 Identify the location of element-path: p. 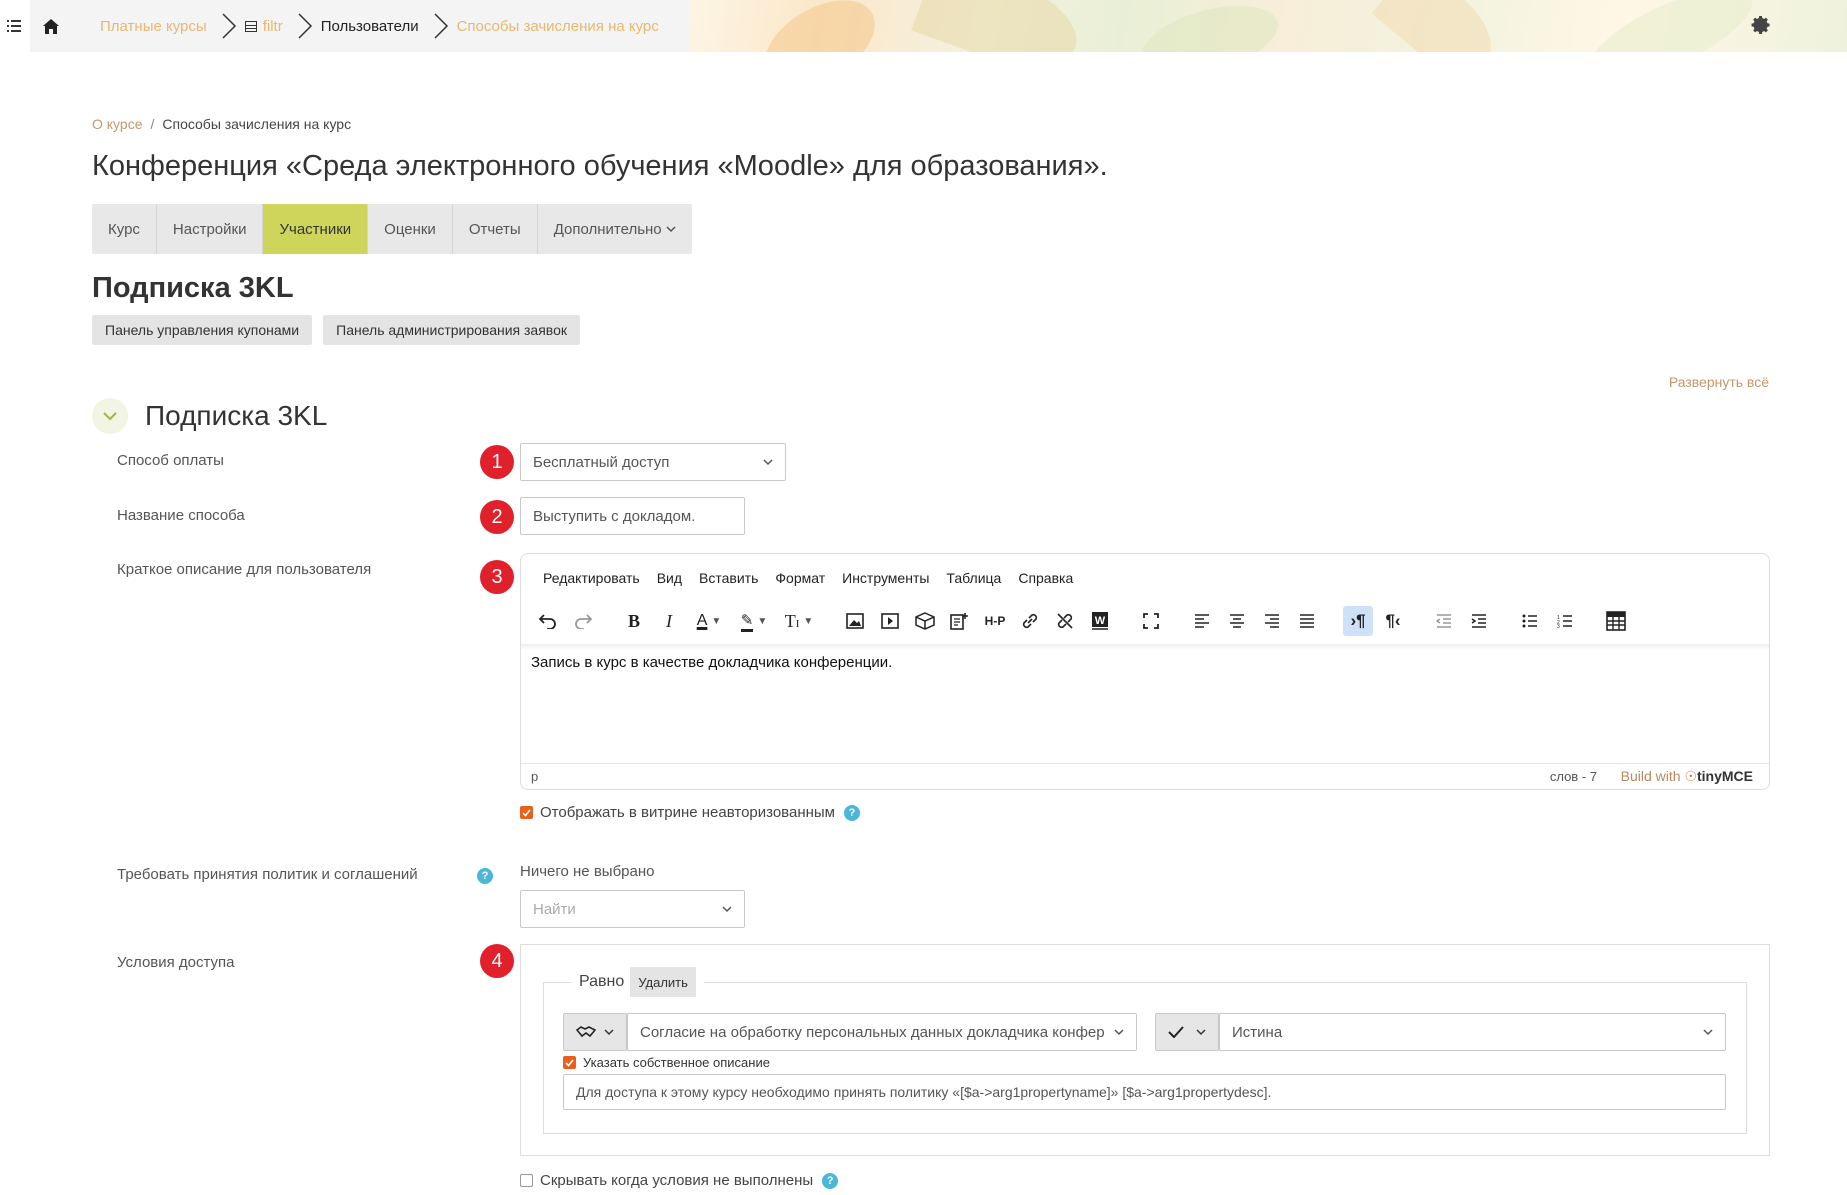
(534, 776).